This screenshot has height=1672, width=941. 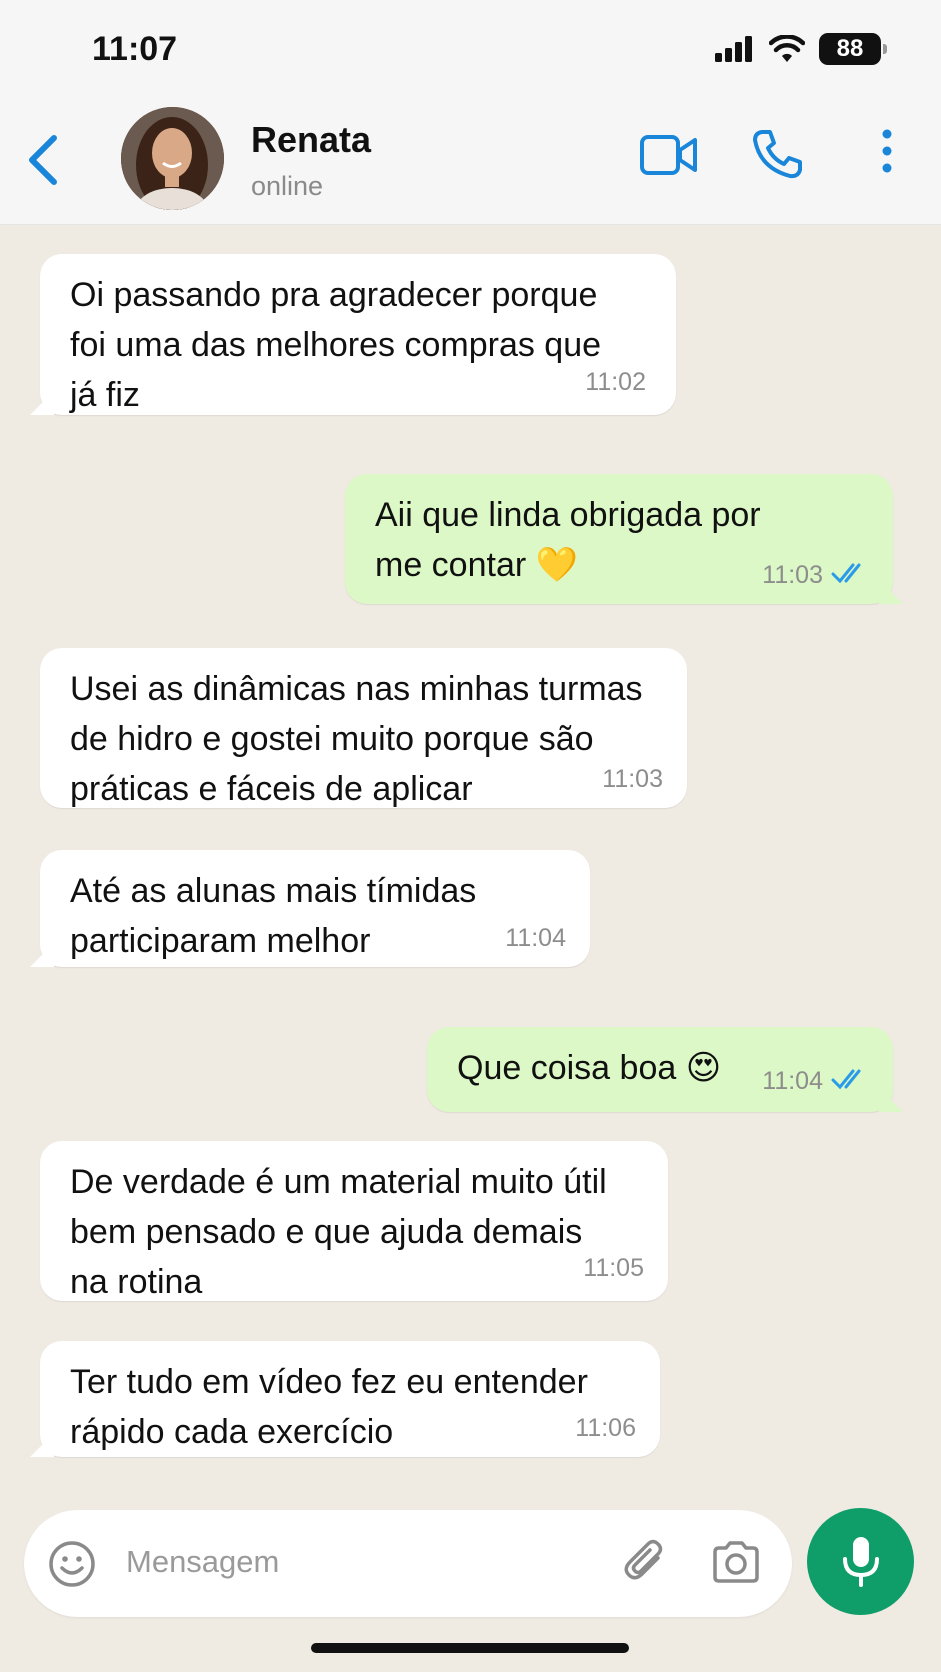 I want to click on message-time: 11:05, so click(x=613, y=1268).